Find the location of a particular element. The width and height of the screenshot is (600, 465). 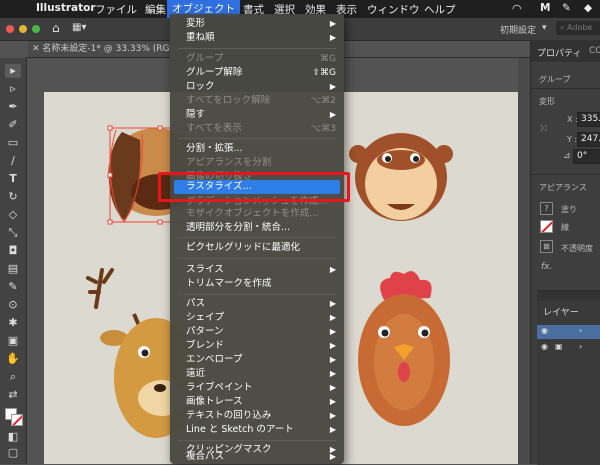

fill-question-icon: ? is located at coordinates (546, 208).